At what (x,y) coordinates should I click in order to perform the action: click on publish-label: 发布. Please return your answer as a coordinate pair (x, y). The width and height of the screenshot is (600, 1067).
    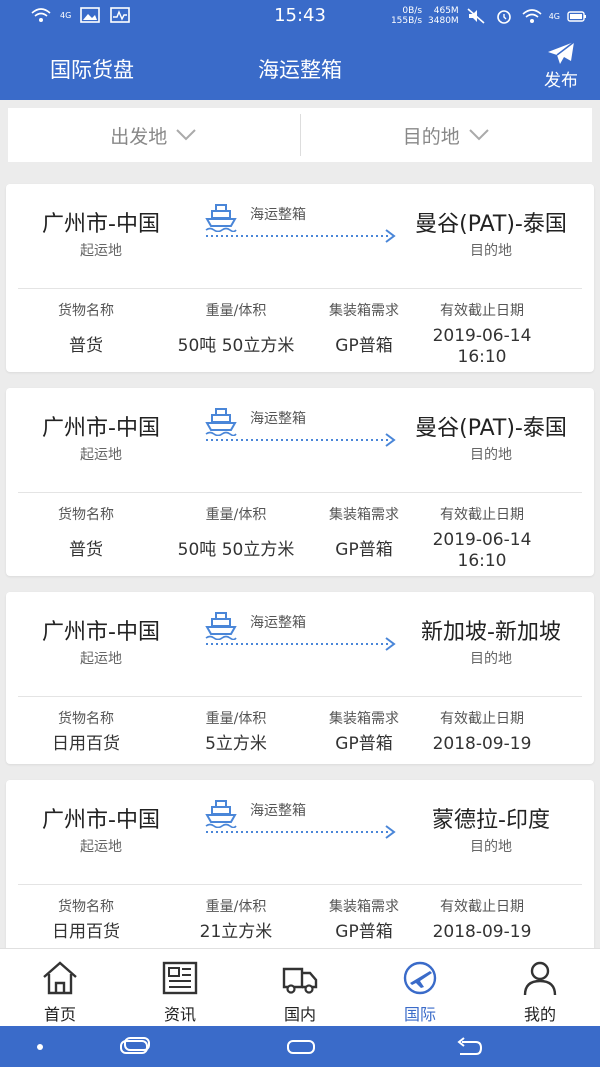
    Looking at the image, I should click on (561, 81).